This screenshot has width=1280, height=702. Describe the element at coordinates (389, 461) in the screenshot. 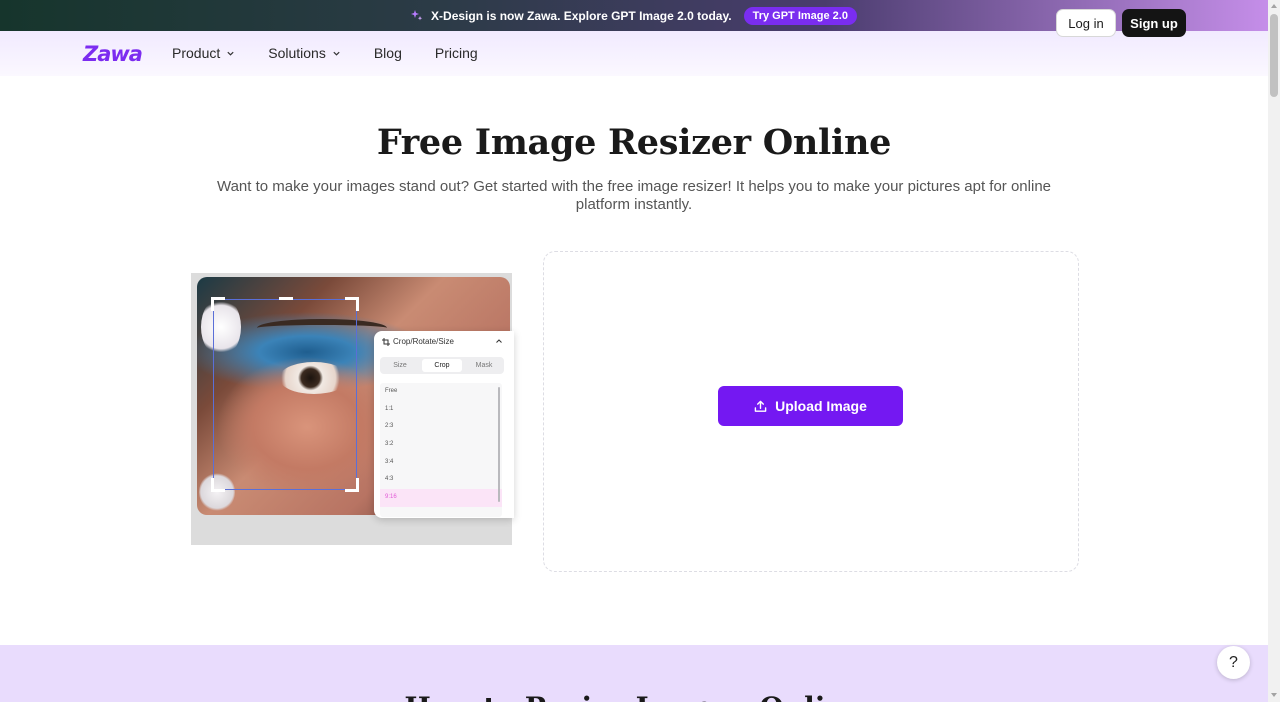

I see `ratio-option: 3:4` at that location.